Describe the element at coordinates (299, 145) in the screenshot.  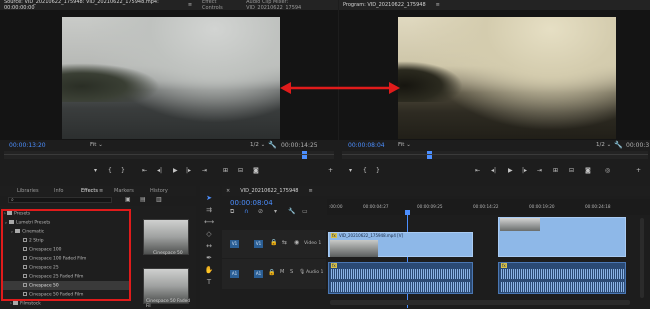
I see `source-duration-timecode: 00:00:14:25` at that location.